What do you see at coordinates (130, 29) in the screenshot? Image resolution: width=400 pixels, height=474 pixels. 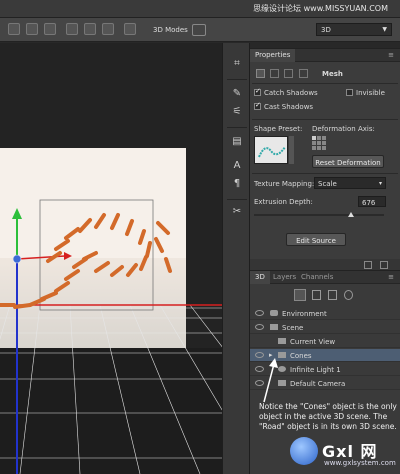 I see `auto-align-icon` at bounding box center [130, 29].